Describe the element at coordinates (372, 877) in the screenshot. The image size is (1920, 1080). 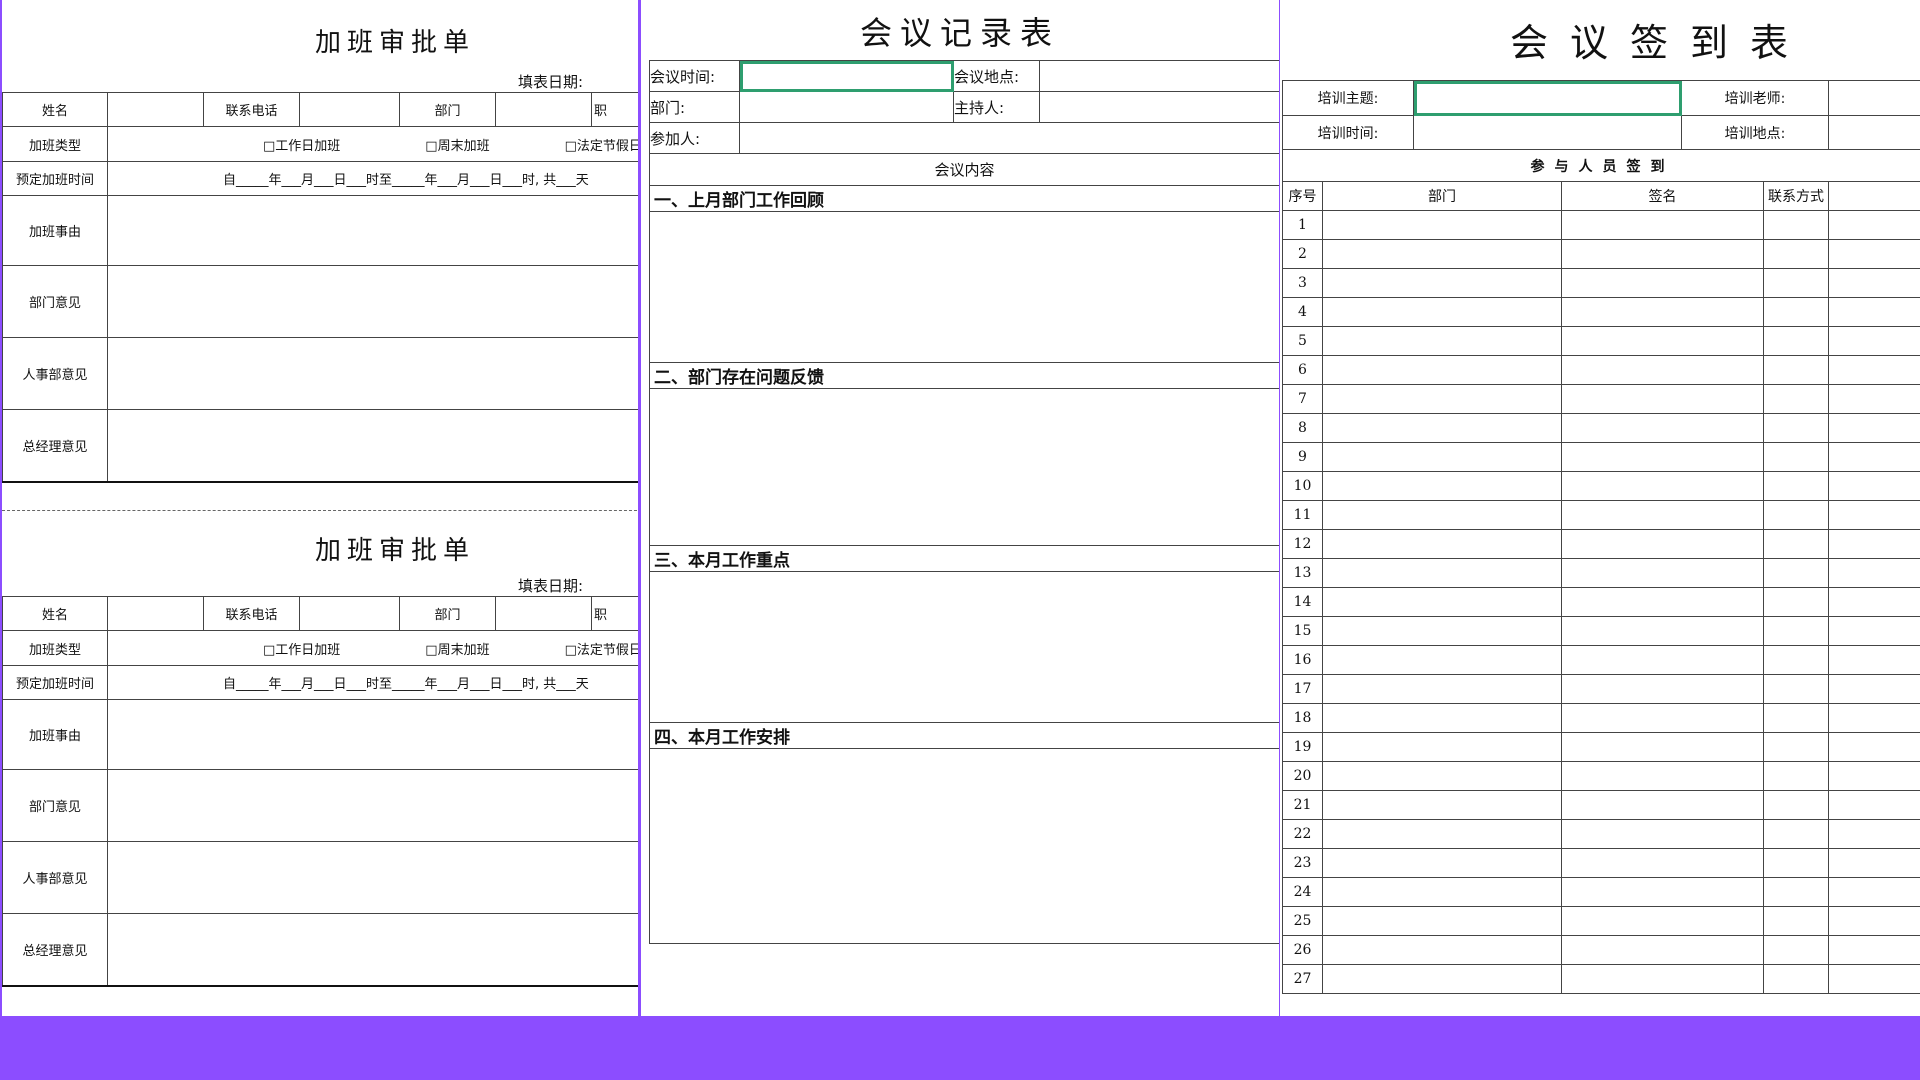
I see `hr-opinion-cell` at that location.